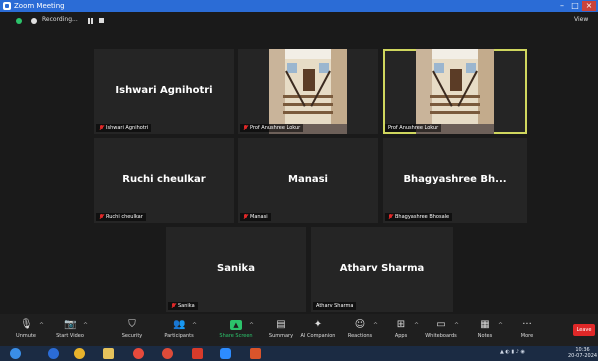 The image size is (598, 361). Describe the element at coordinates (108, 353) in the screenshot. I see `file-explorer-icon` at that location.